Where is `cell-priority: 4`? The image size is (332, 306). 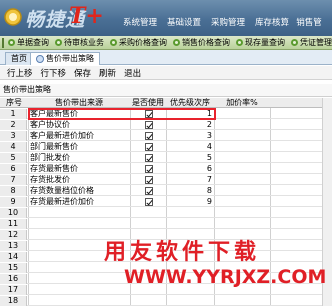 cell-priority: 4 is located at coordinates (188, 147).